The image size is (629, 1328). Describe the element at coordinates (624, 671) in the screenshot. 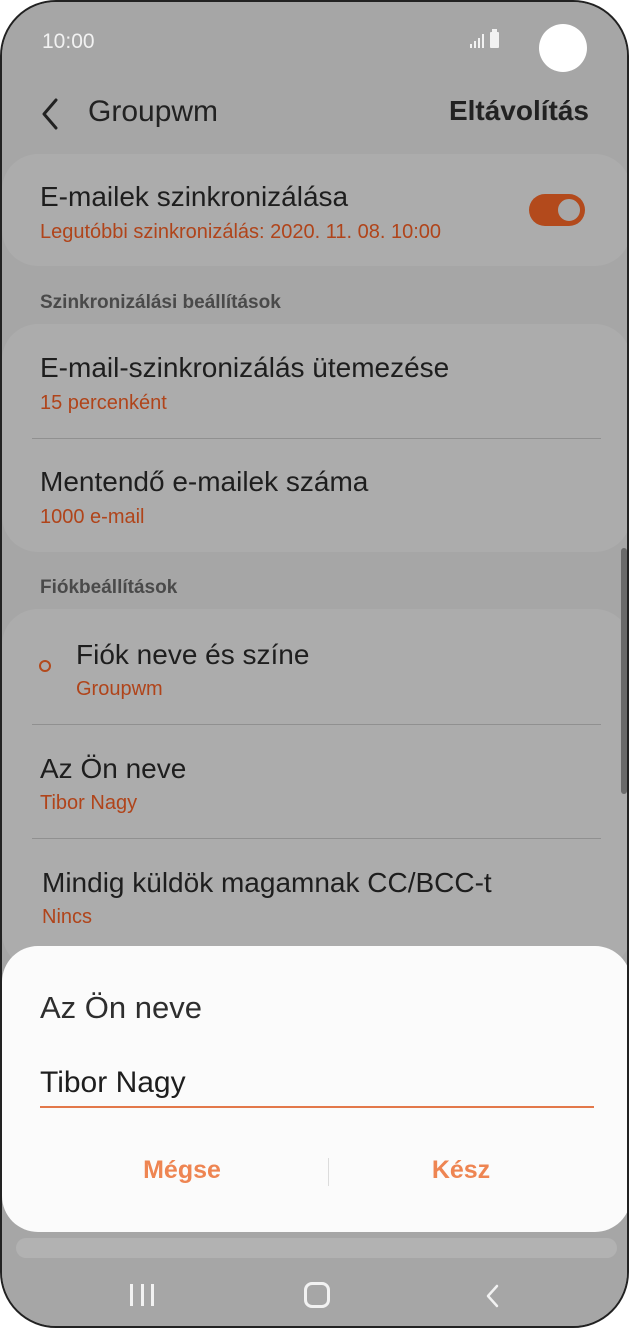

I see `scrollbar` at that location.